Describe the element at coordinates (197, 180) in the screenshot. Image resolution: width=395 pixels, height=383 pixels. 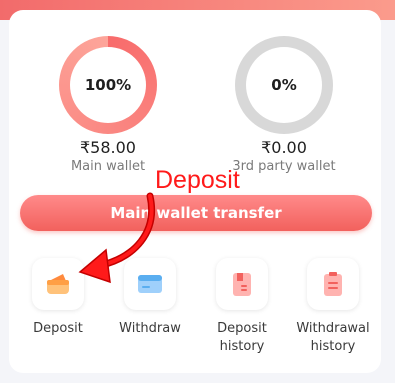
I see `deposit-annotation-label: Deposit` at that location.